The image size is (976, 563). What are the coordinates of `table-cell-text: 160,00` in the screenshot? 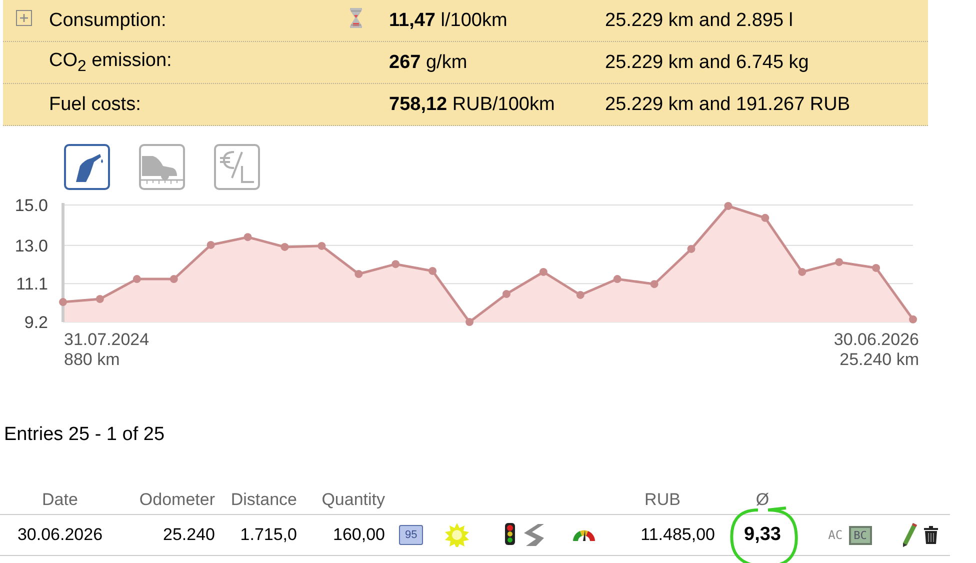 It's located at (358, 535).